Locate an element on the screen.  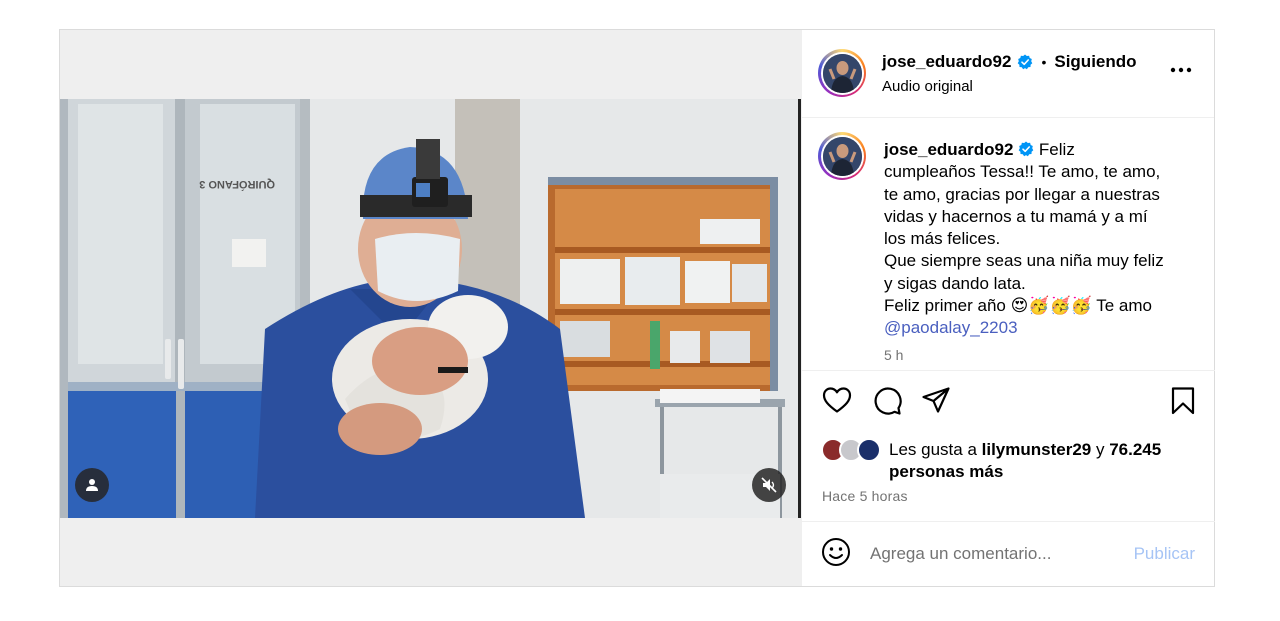
caption-line: los más felices. is located at coordinates (942, 239).